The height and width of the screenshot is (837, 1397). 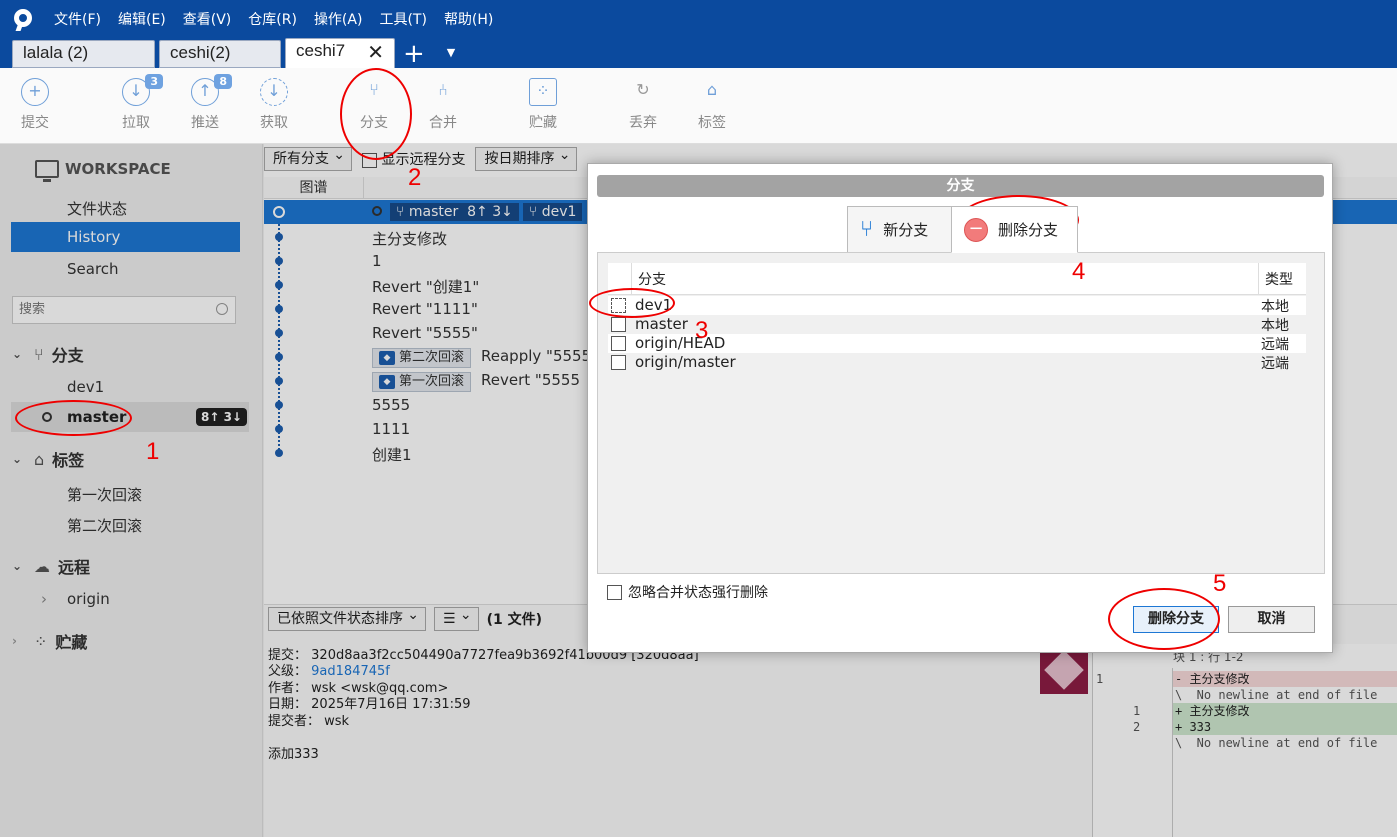 I want to click on tab-lalala: lalala (2), so click(x=83, y=54).